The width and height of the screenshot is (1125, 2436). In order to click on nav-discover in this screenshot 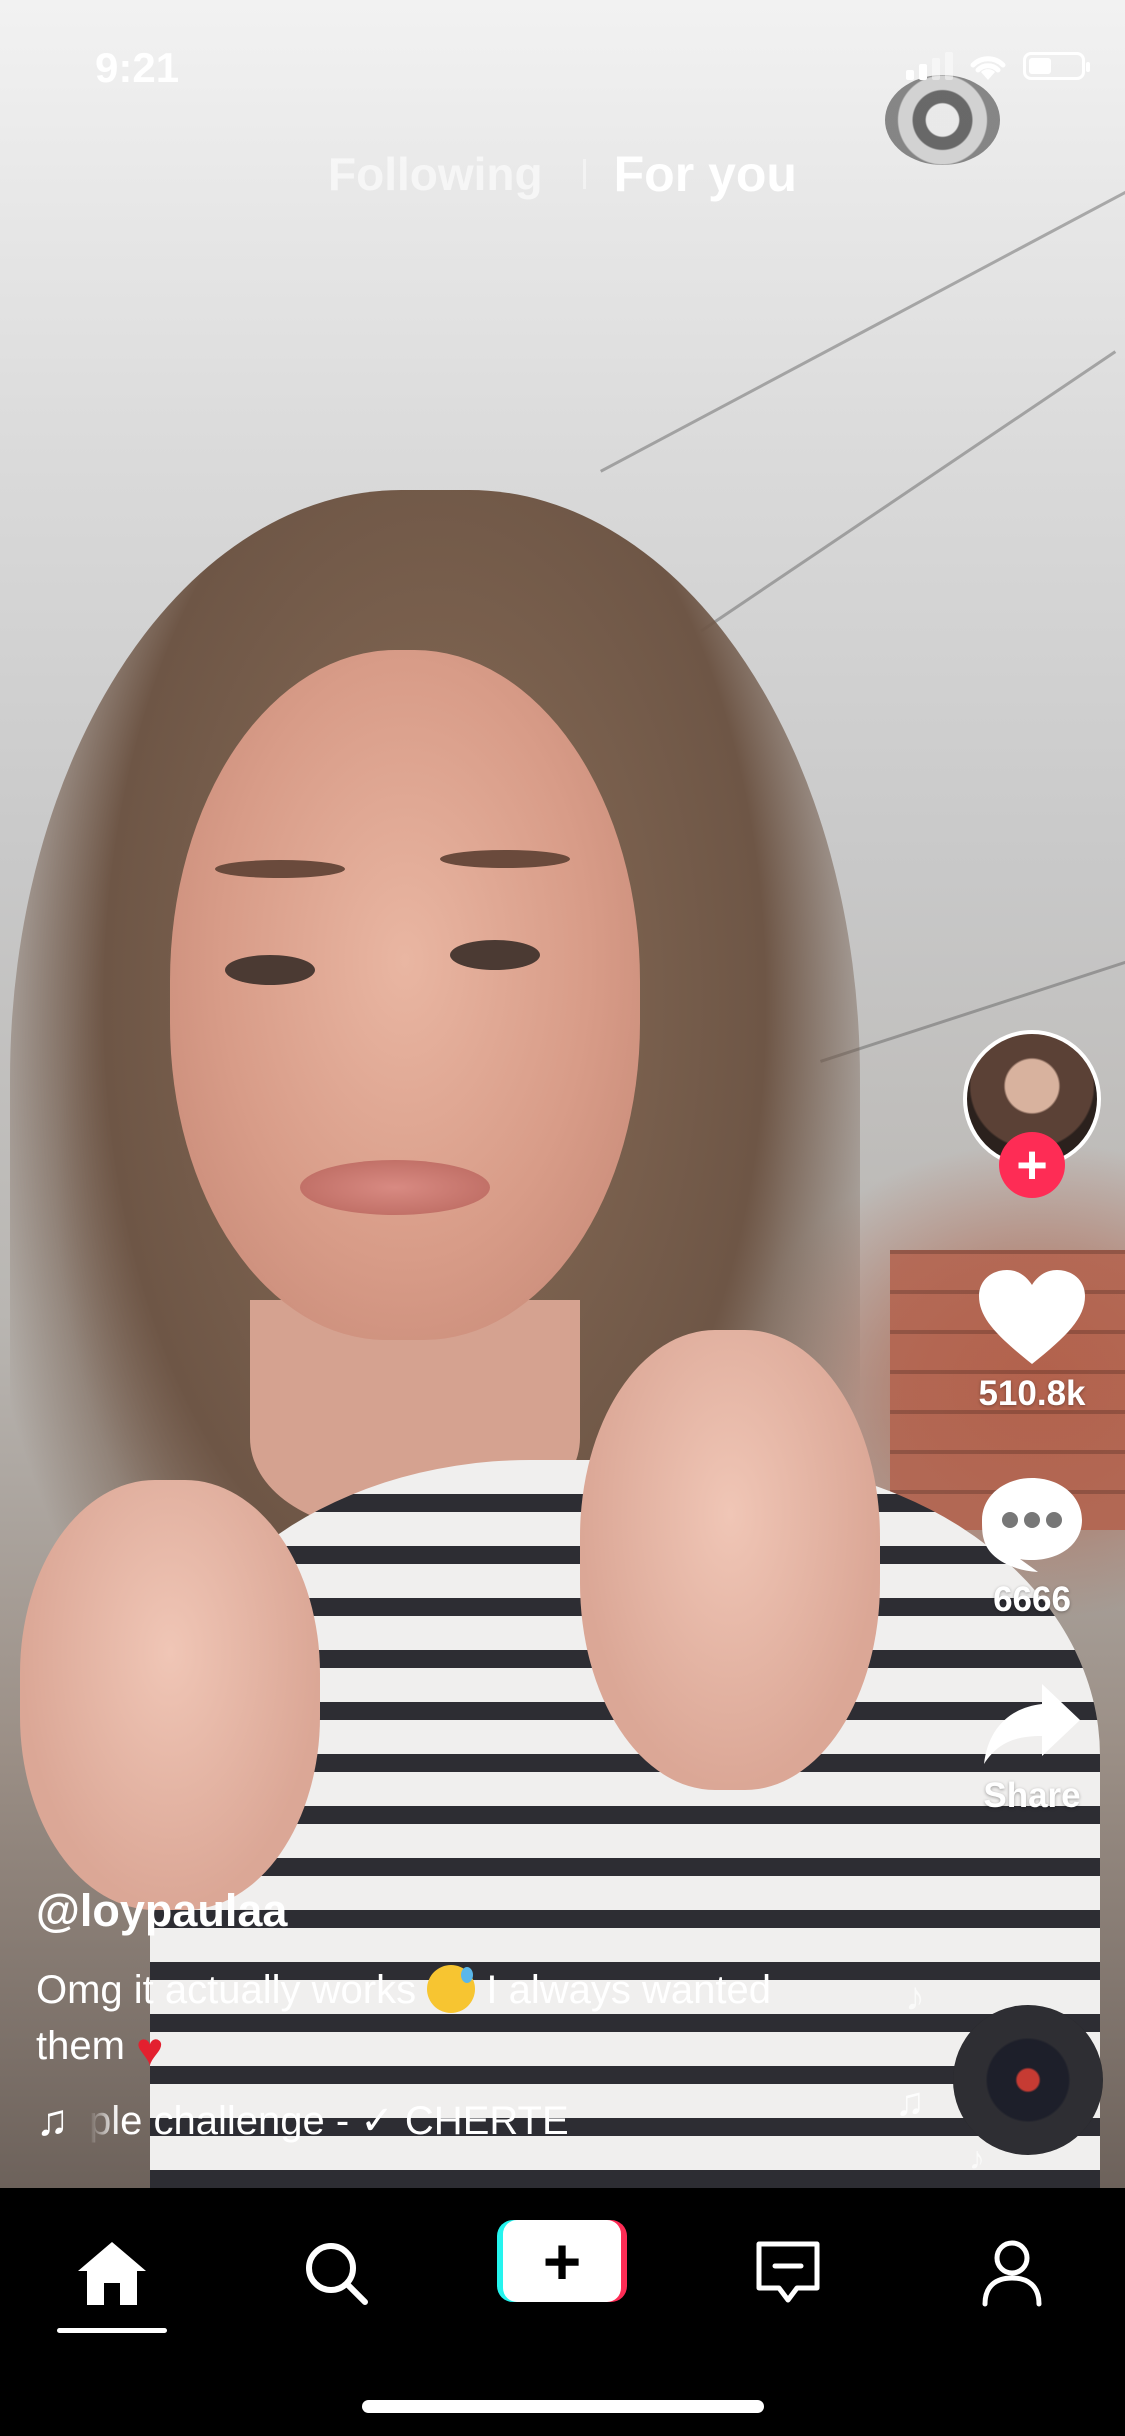, I will do `click(336, 2273)`.